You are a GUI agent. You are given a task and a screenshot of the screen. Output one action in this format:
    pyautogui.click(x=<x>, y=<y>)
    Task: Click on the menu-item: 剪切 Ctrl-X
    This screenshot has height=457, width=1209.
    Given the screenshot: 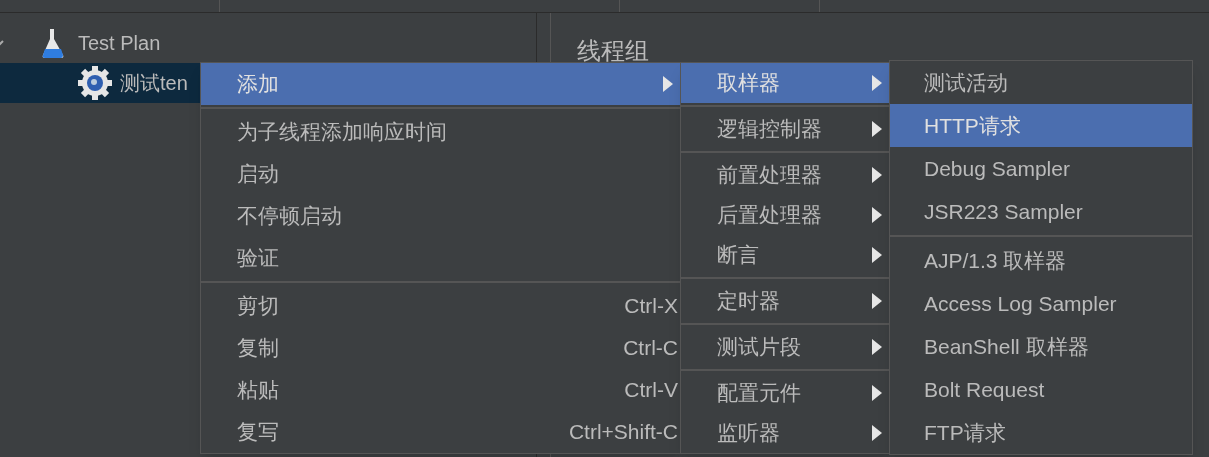 What is the action you would take?
    pyautogui.click(x=440, y=306)
    